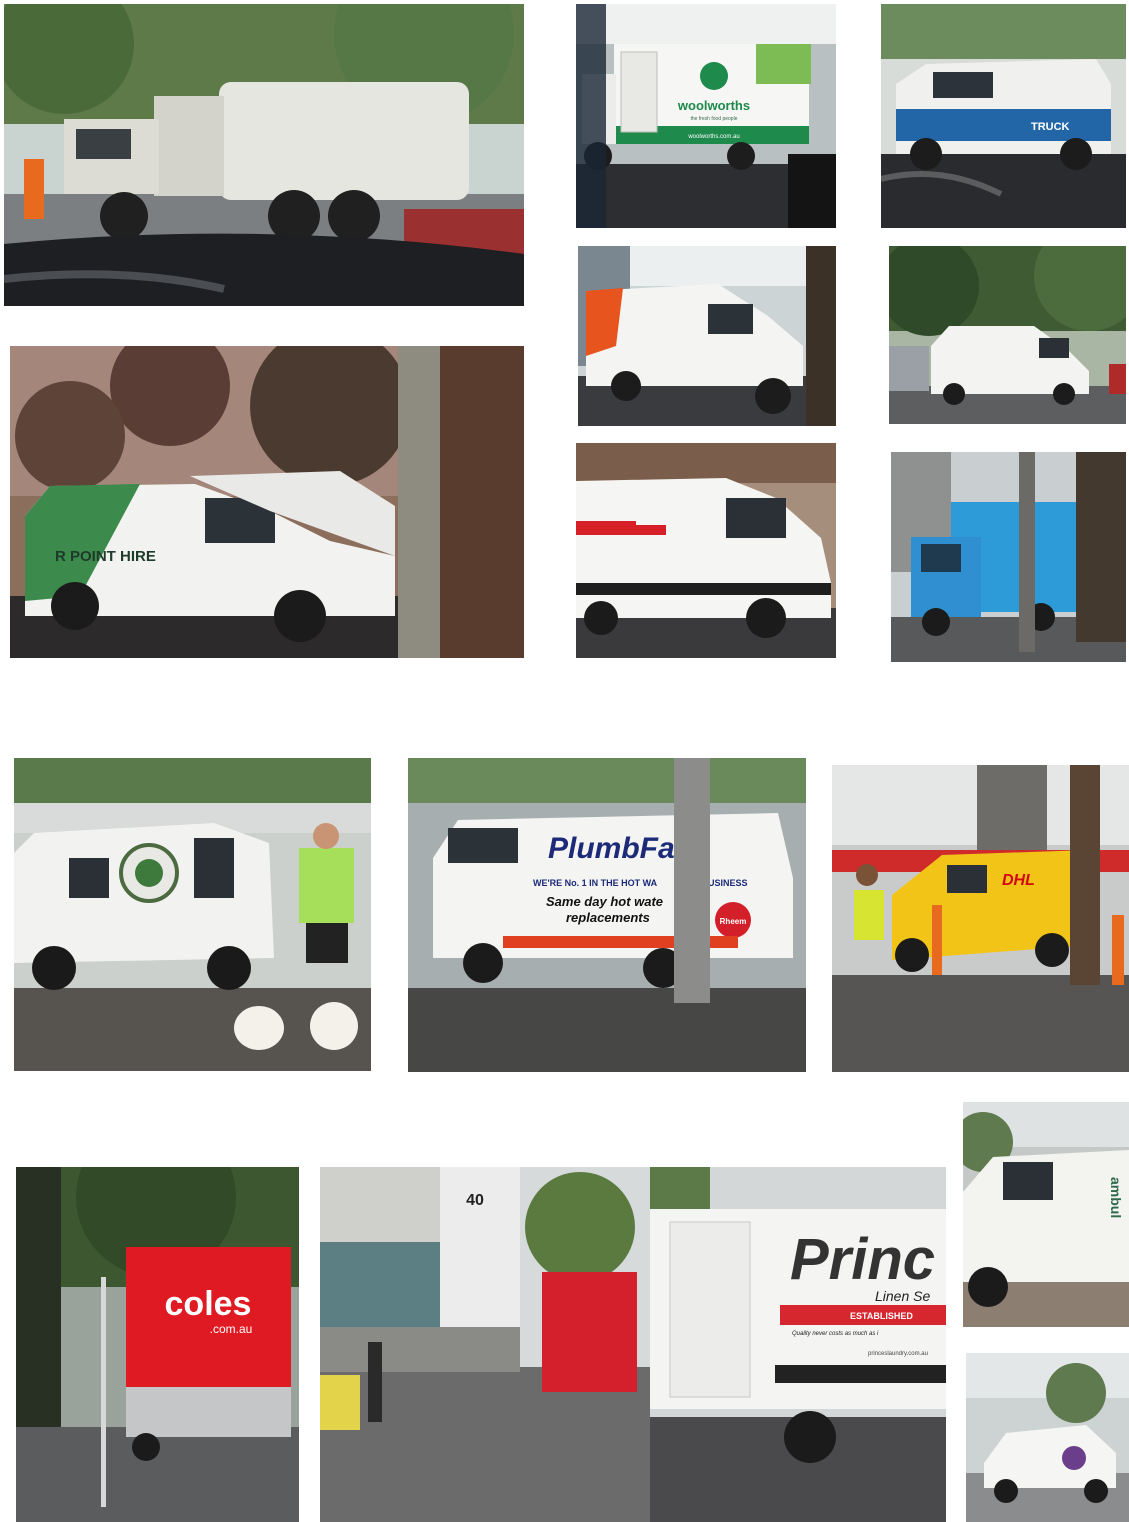 This screenshot has width=1129, height=1522. Describe the element at coordinates (835, 1334) in the screenshot. I see `princes-quote-text: Quality never costs as much as i` at that location.